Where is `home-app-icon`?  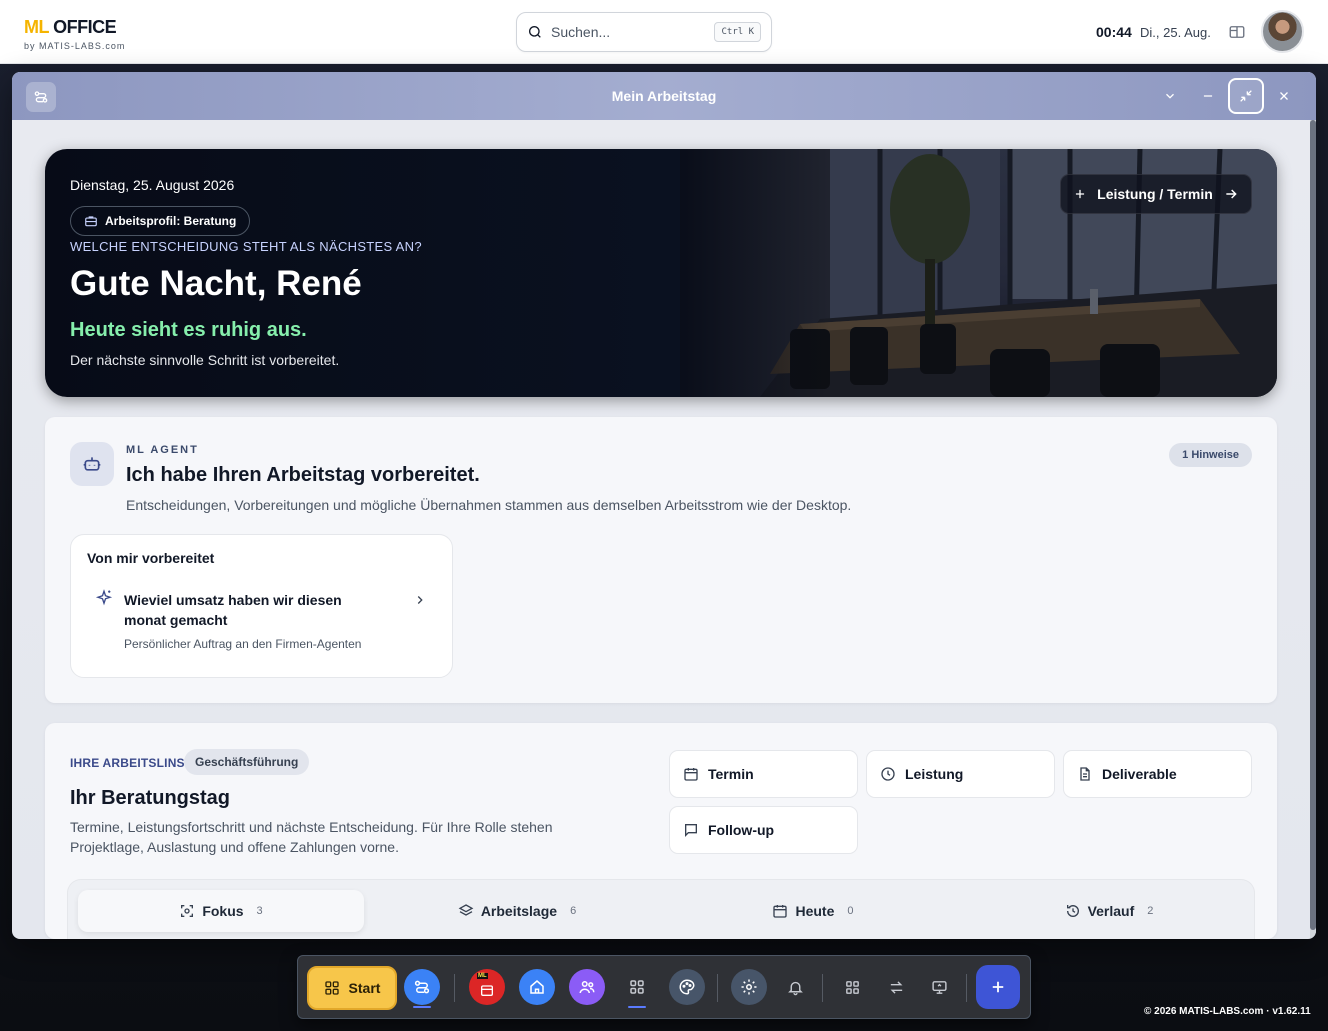
home-app-icon is located at coordinates (537, 987).